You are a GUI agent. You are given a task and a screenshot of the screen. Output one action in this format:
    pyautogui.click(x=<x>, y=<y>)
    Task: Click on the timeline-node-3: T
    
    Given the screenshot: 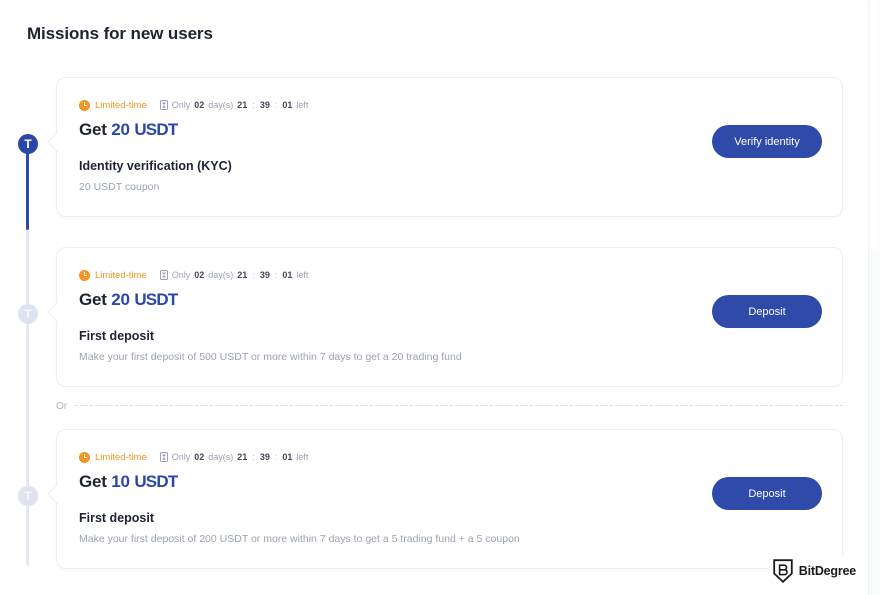 What is the action you would take?
    pyautogui.click(x=28, y=496)
    